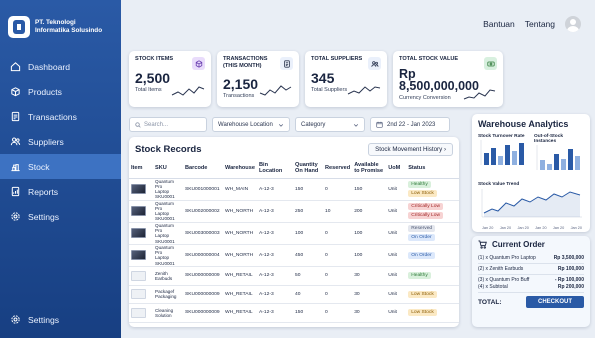 This screenshot has height=338, width=595. What do you see at coordinates (337, 59) in the screenshot?
I see `stat-title: TOTAL SUPPLIERS` at bounding box center [337, 59].